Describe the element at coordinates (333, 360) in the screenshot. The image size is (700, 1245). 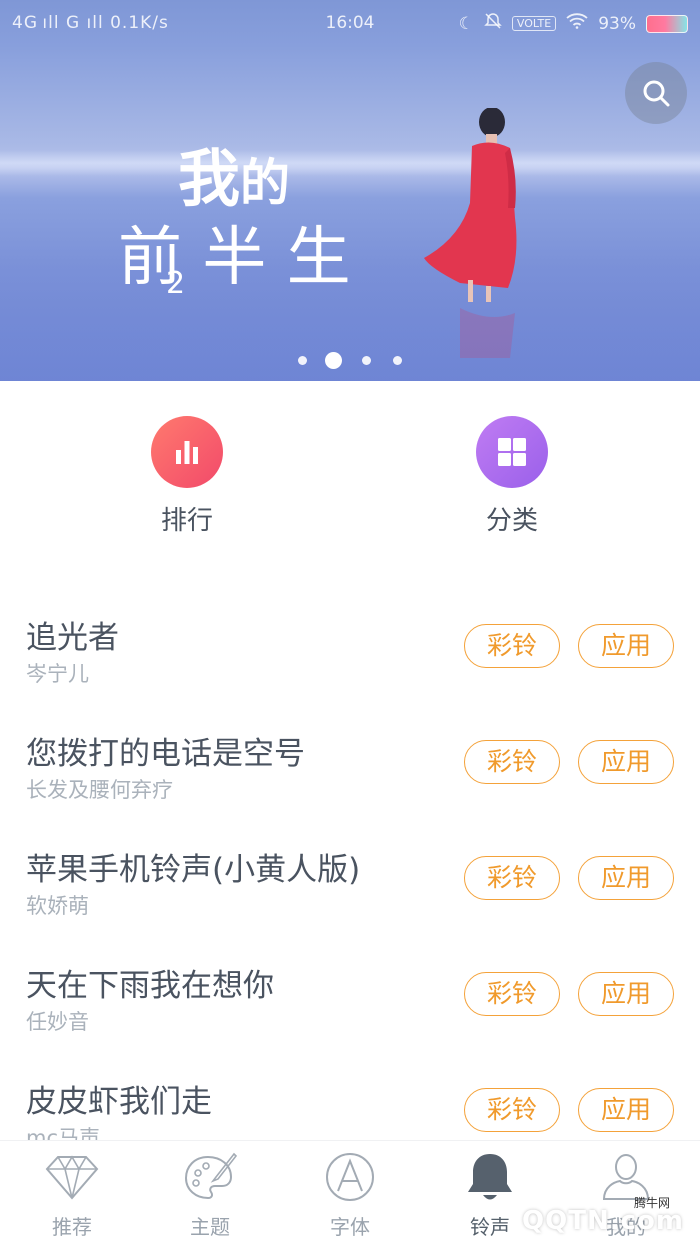
I see `pager-dot-active` at that location.